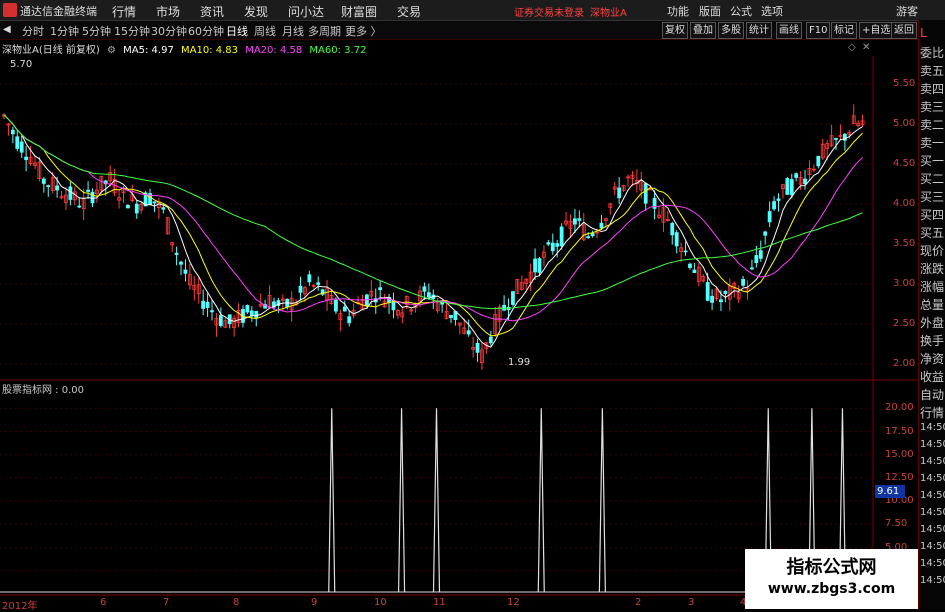  What do you see at coordinates (932, 268) in the screenshot?
I see `side-panel-item: 涨跌` at bounding box center [932, 268].